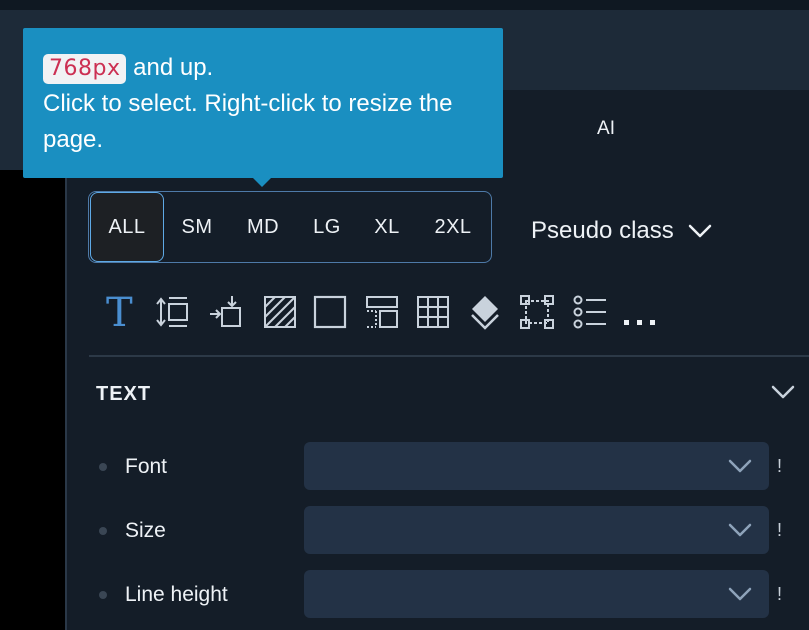  I want to click on tab-ai: AI, so click(606, 129).